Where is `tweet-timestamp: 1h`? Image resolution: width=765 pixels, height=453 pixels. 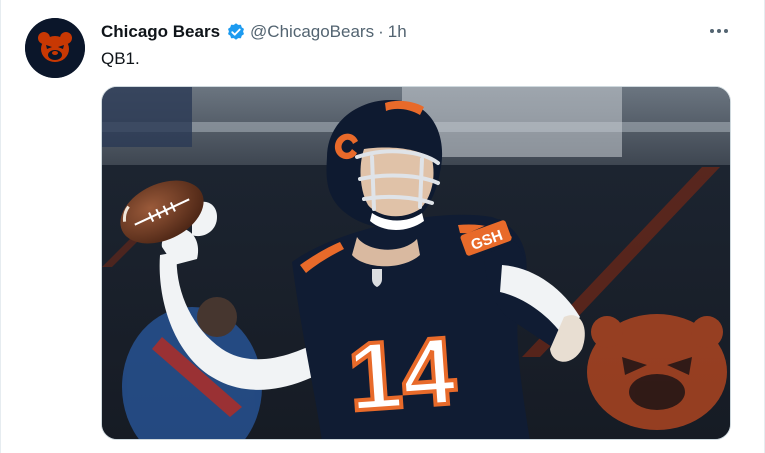 tweet-timestamp: 1h is located at coordinates (397, 32).